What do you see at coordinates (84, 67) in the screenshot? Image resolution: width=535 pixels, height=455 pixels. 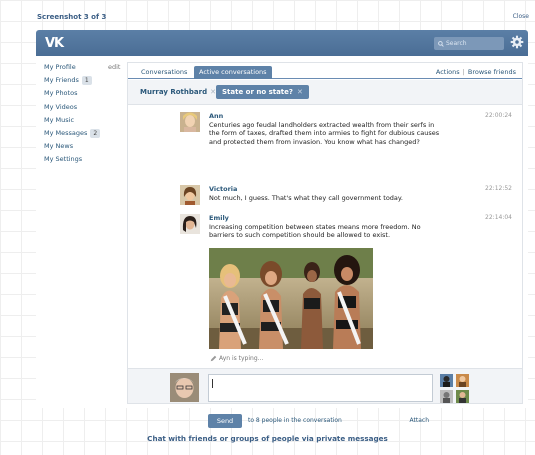 I see `sidebar-item-profile: My Profile edit` at bounding box center [84, 67].